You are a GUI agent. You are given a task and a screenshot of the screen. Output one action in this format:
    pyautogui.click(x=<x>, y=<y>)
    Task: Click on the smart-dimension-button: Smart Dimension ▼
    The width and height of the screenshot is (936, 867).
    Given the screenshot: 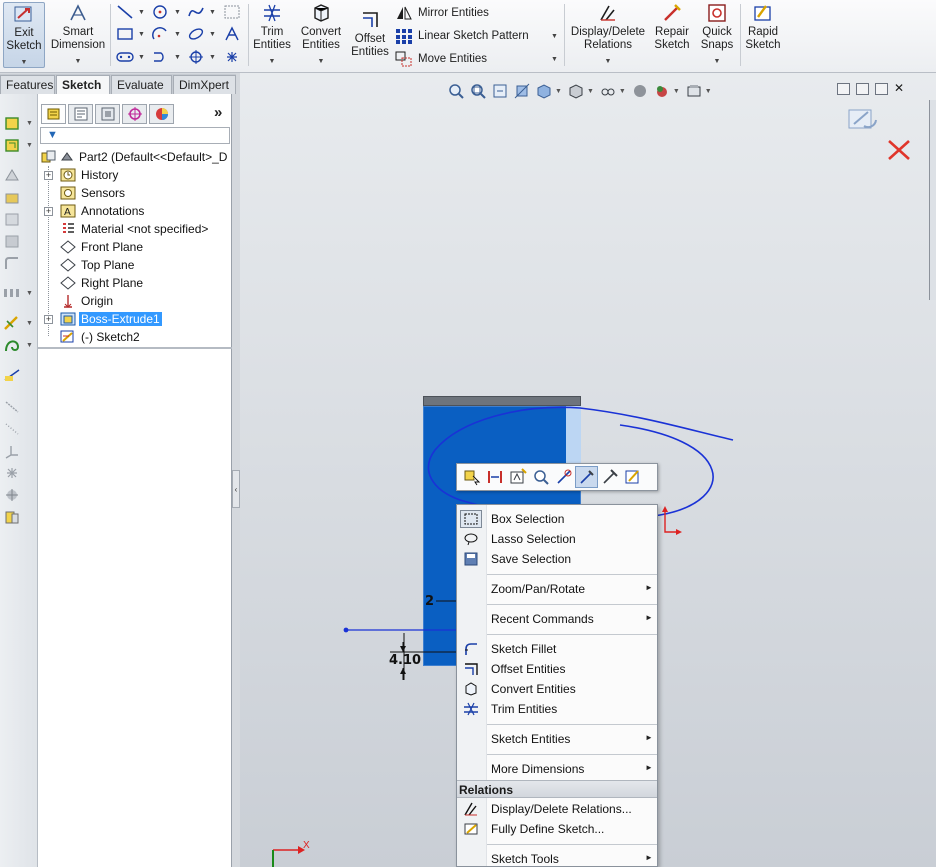 What is the action you would take?
    pyautogui.click(x=78, y=35)
    